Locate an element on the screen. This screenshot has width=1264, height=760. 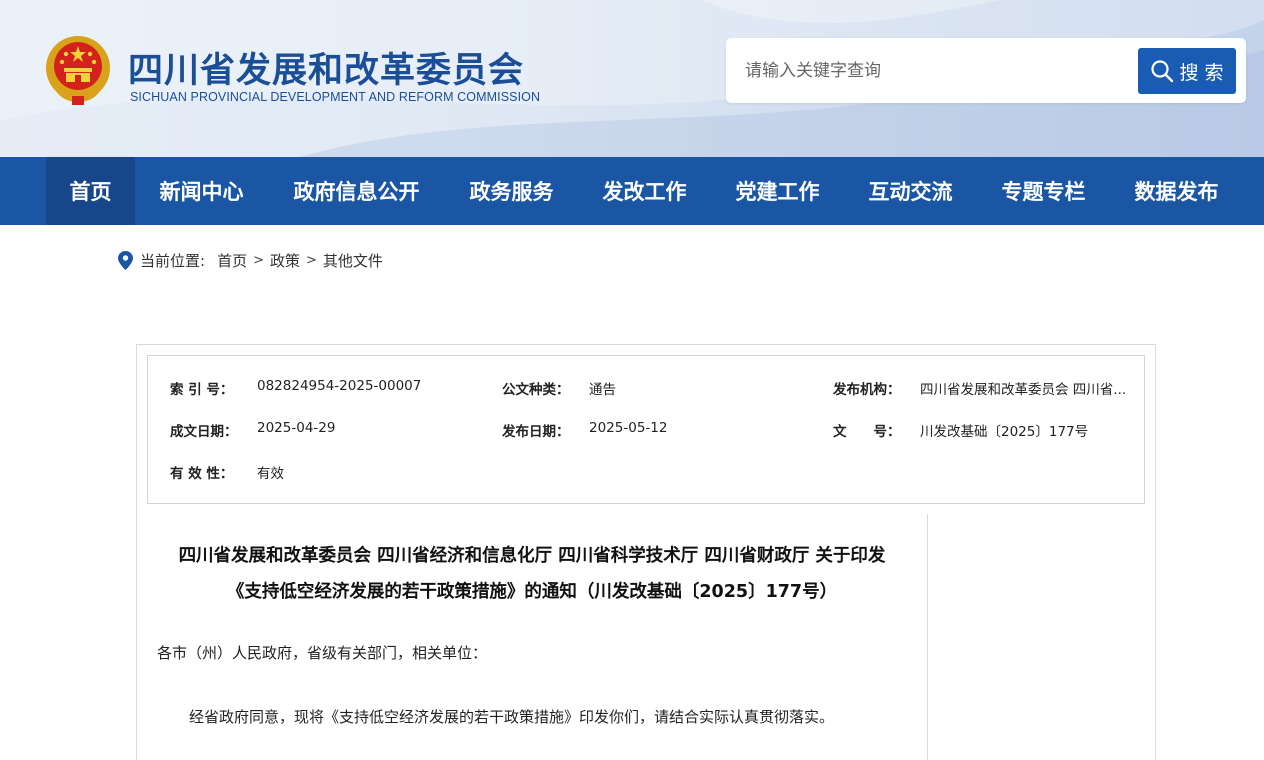
search-box: 搜 索 is located at coordinates (986, 70).